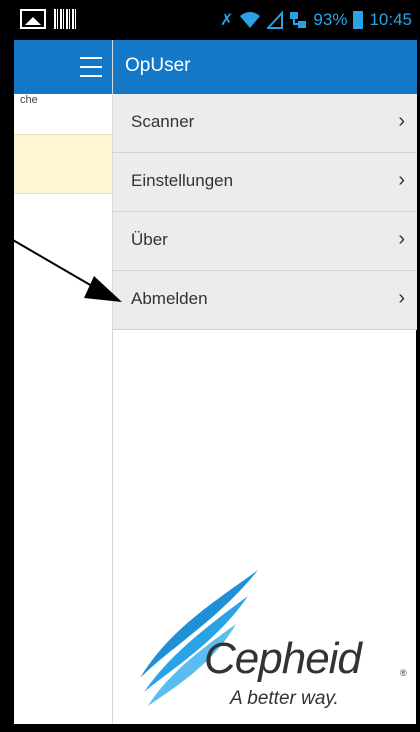 This screenshot has height=732, width=420. Describe the element at coordinates (227, 20) in the screenshot. I see `mute-icon: ✗` at that location.